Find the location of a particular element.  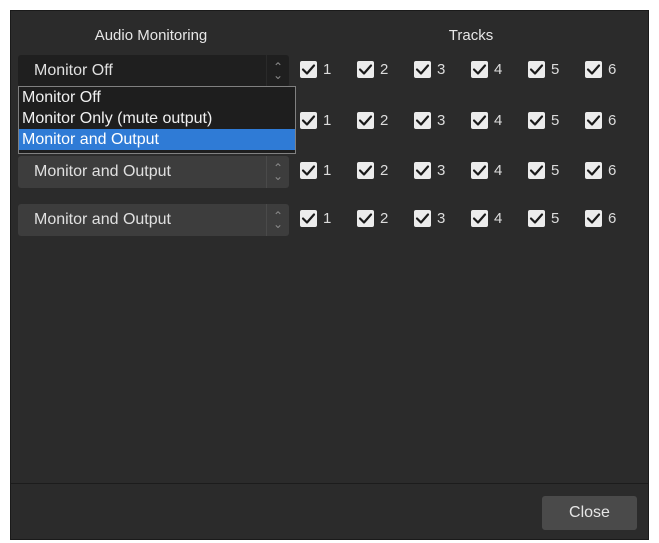

dropdown-option-monitor-off: Monitor Off is located at coordinates (157, 97).